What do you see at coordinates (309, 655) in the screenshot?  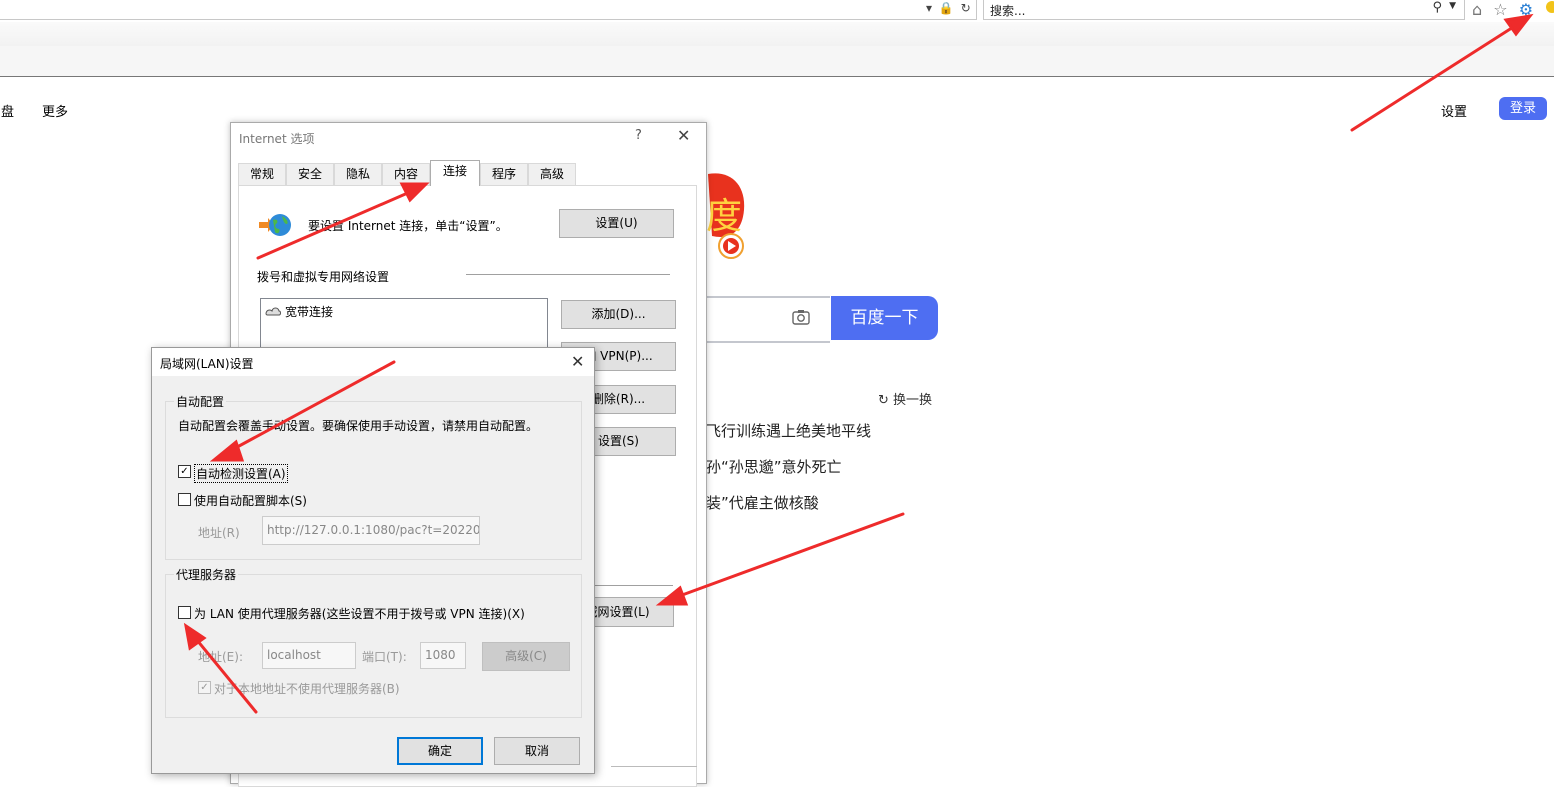 I see `proxy-address-field: localhost` at bounding box center [309, 655].